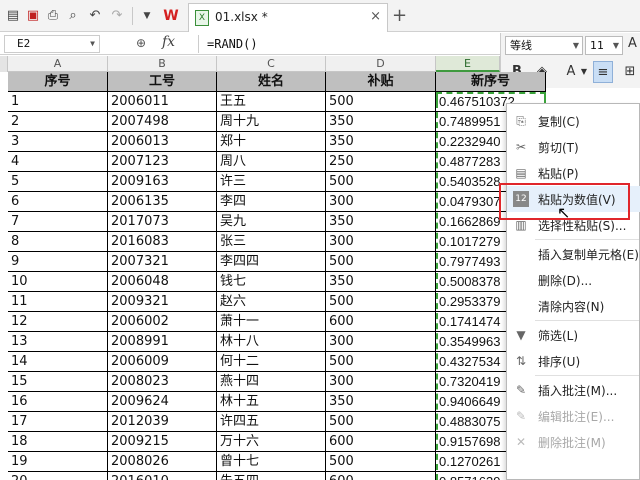  What do you see at coordinates (168, 42) in the screenshot?
I see `fx-icon: fx` at bounding box center [168, 42].